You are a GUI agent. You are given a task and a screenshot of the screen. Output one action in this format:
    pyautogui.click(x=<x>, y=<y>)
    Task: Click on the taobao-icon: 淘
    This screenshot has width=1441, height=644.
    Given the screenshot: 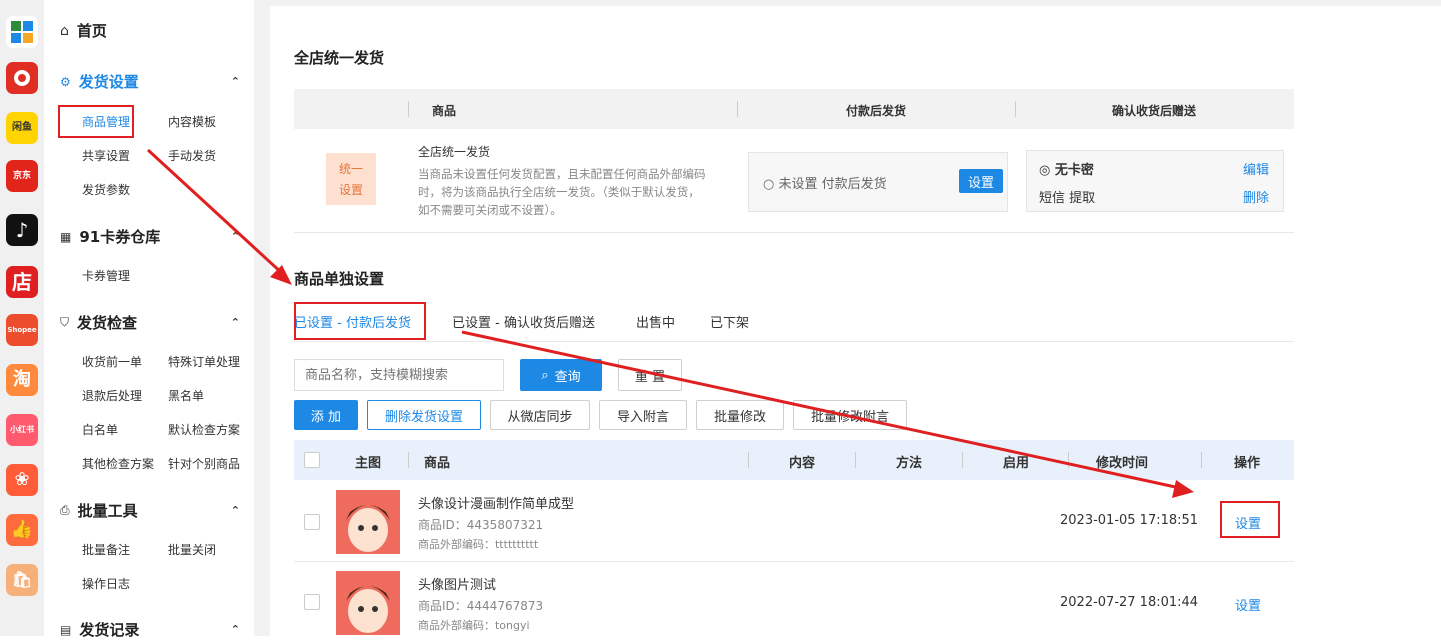 What is the action you would take?
    pyautogui.click(x=22, y=380)
    